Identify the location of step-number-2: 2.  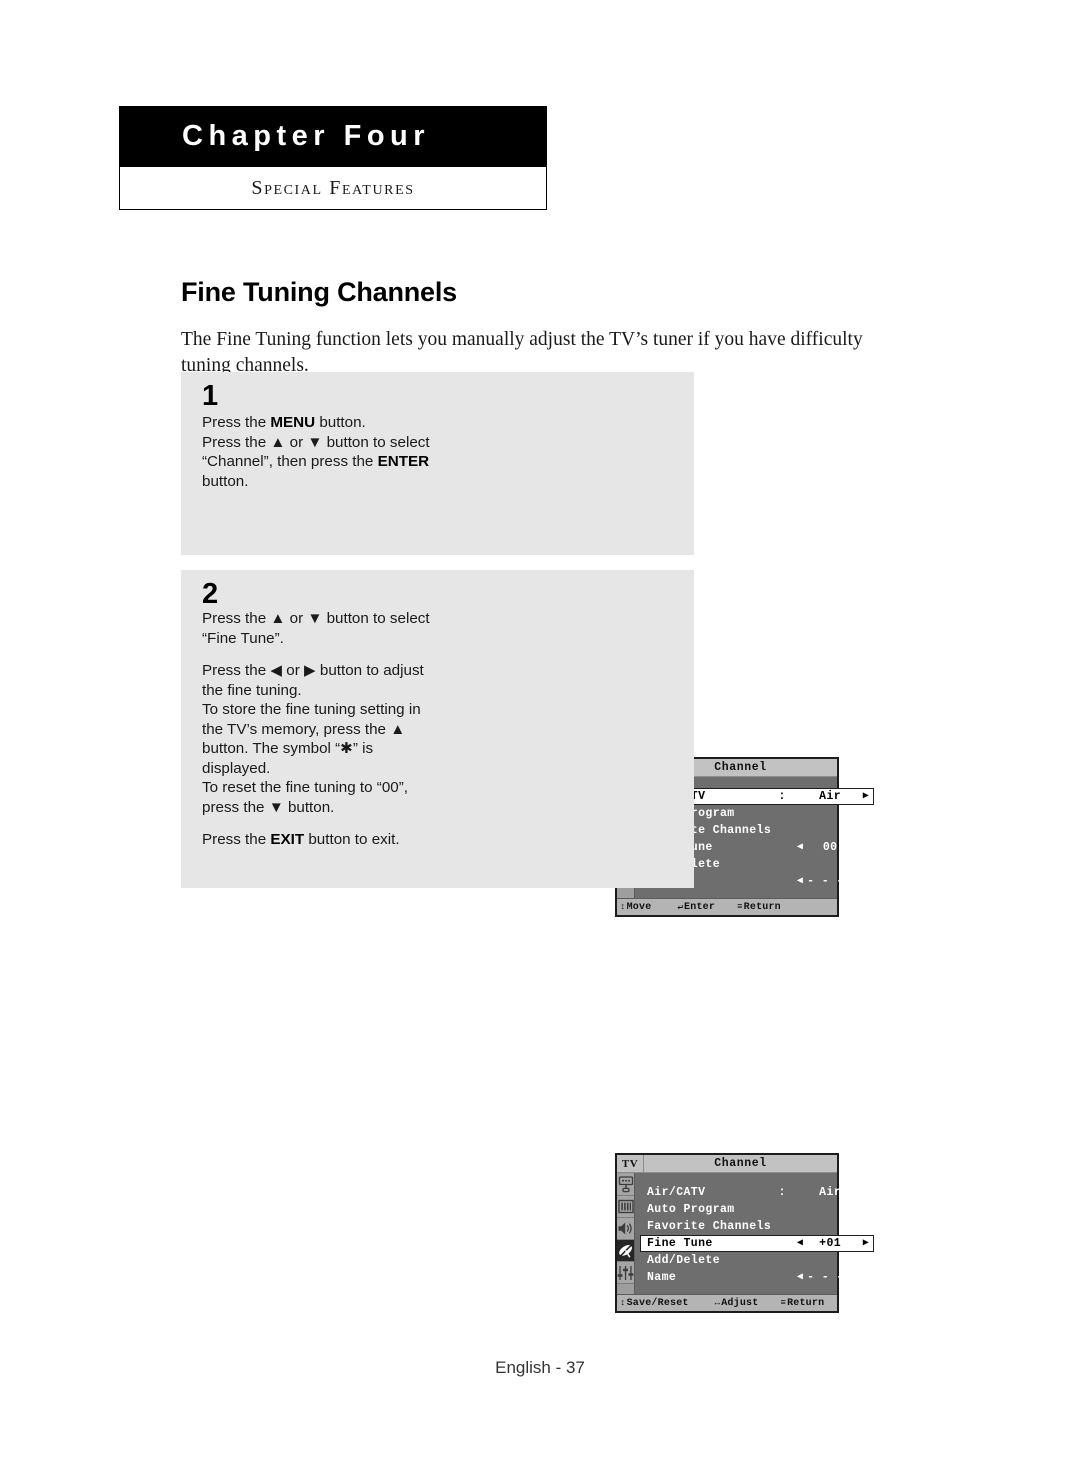
(210, 594).